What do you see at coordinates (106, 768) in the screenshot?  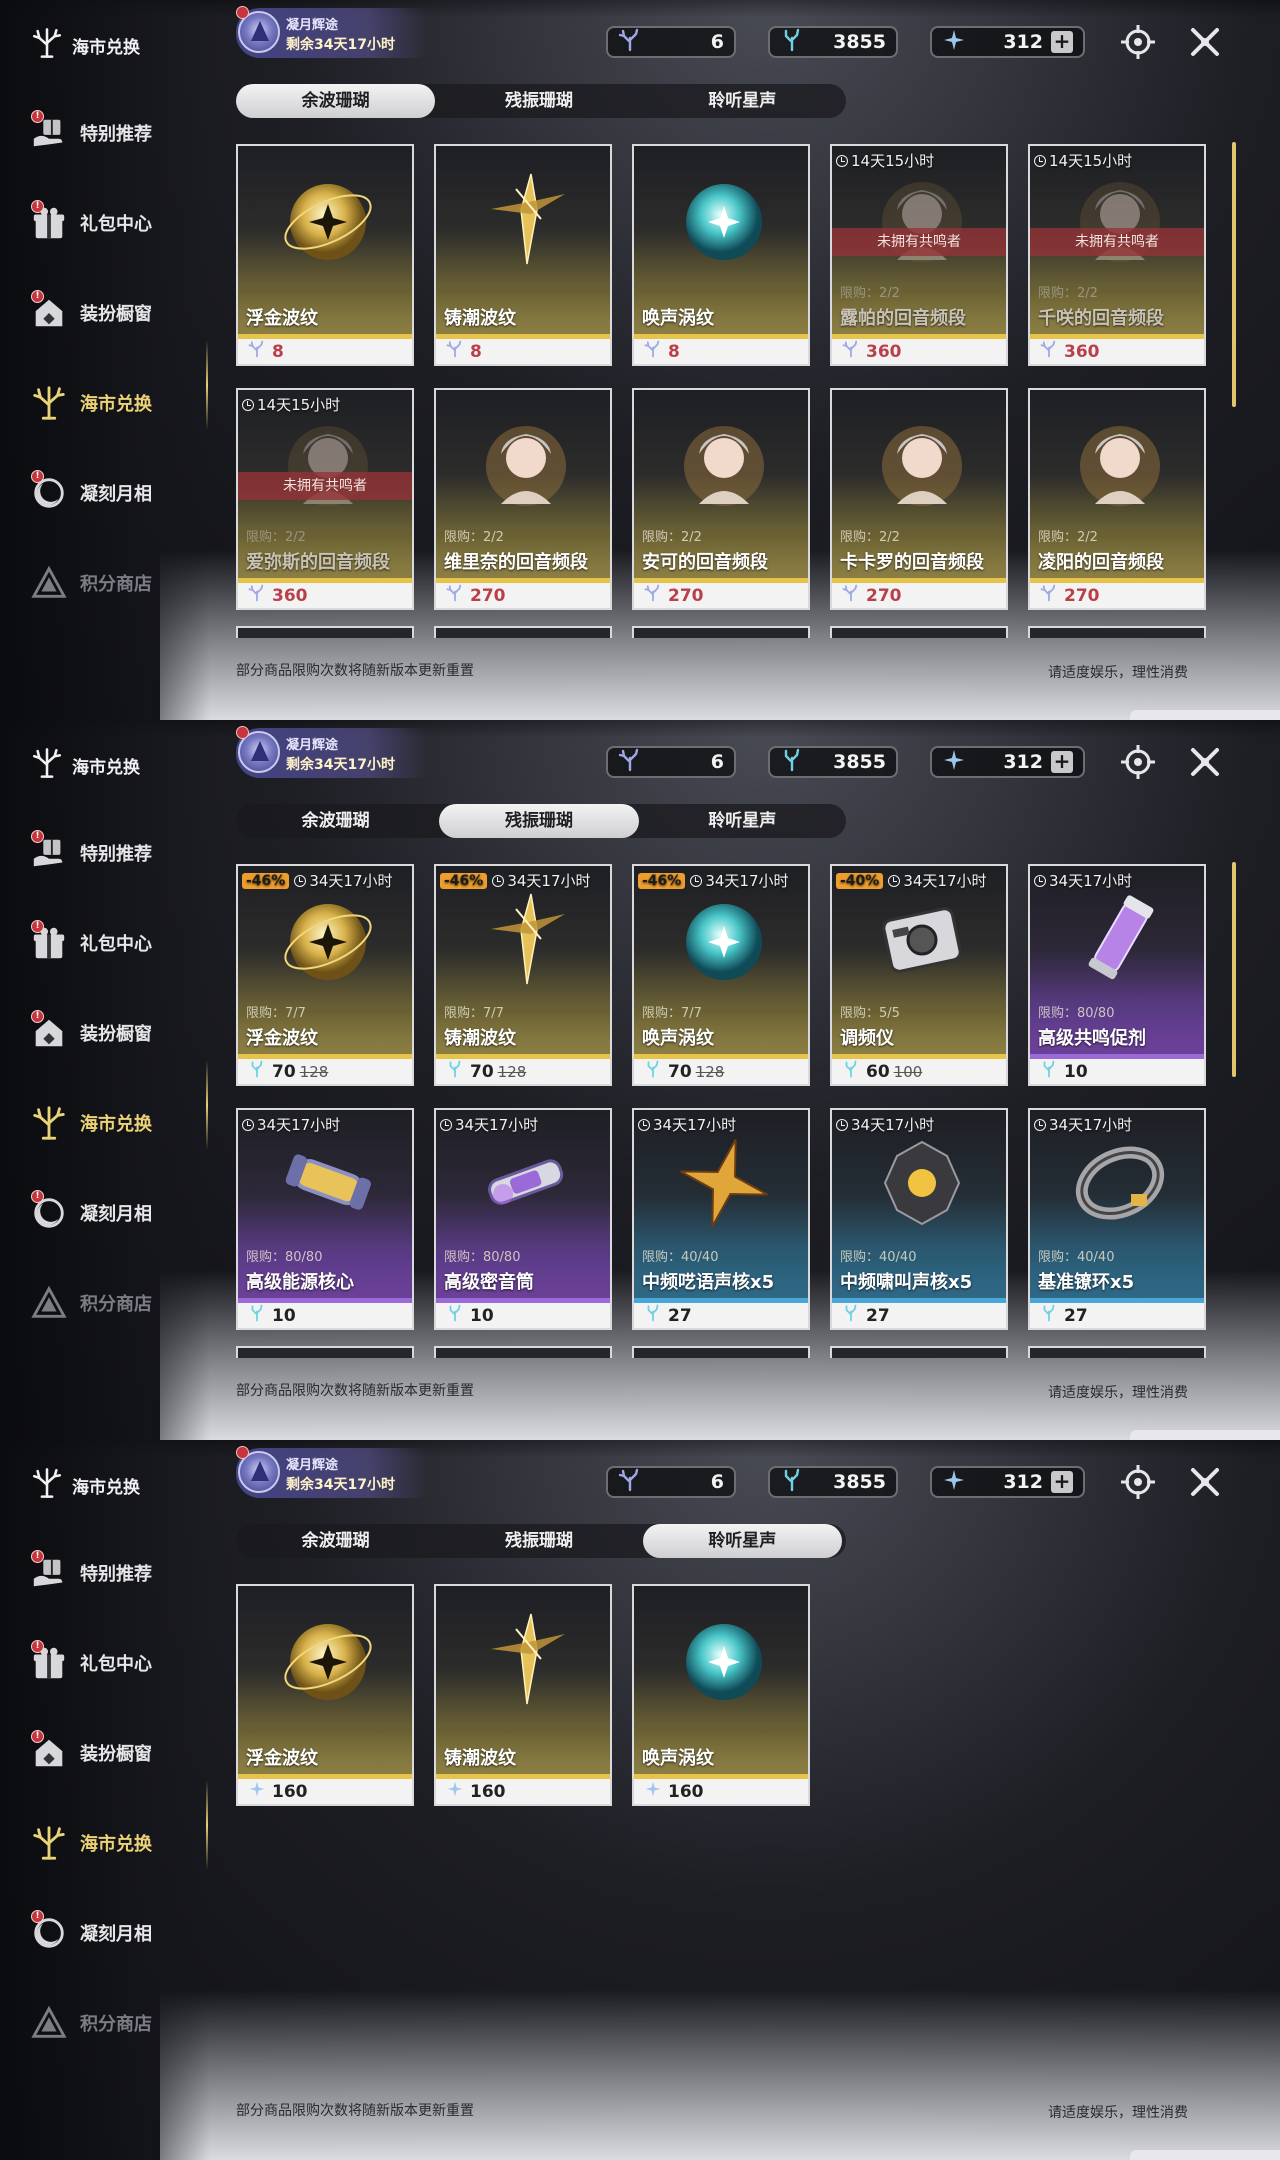 I see `sidebar-title-label: 海市兑换` at bounding box center [106, 768].